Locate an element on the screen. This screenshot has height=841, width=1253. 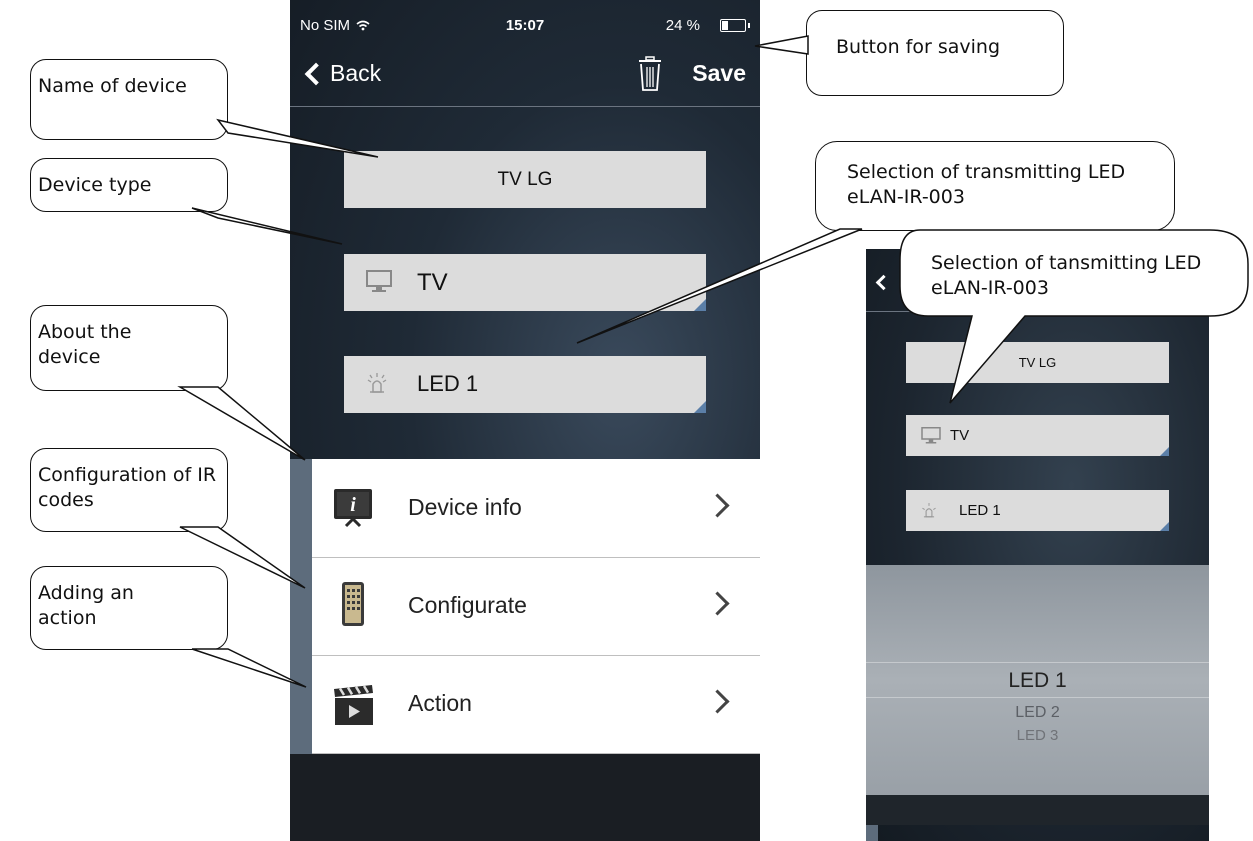
callout-about-device: About the device is located at coordinates (85, 344).